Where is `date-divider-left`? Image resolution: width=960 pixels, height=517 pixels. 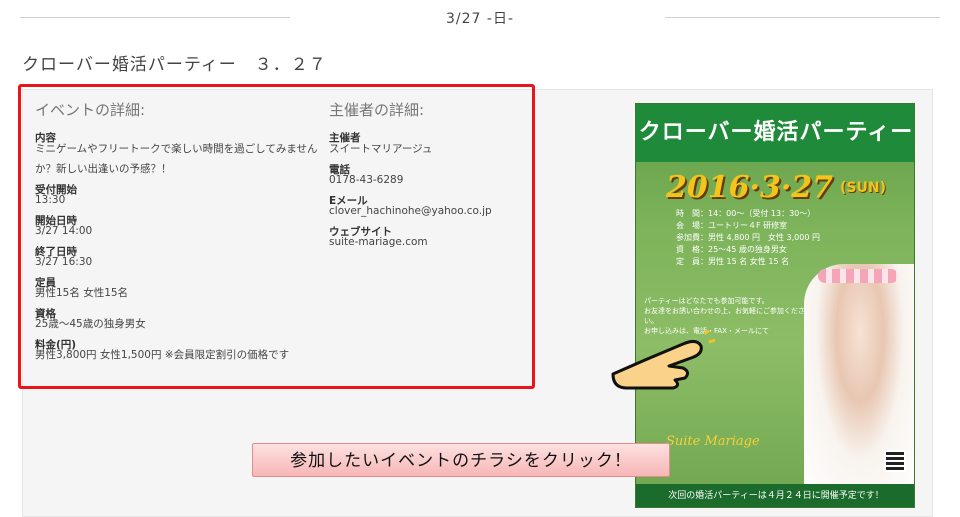
date-divider-left is located at coordinates (155, 17).